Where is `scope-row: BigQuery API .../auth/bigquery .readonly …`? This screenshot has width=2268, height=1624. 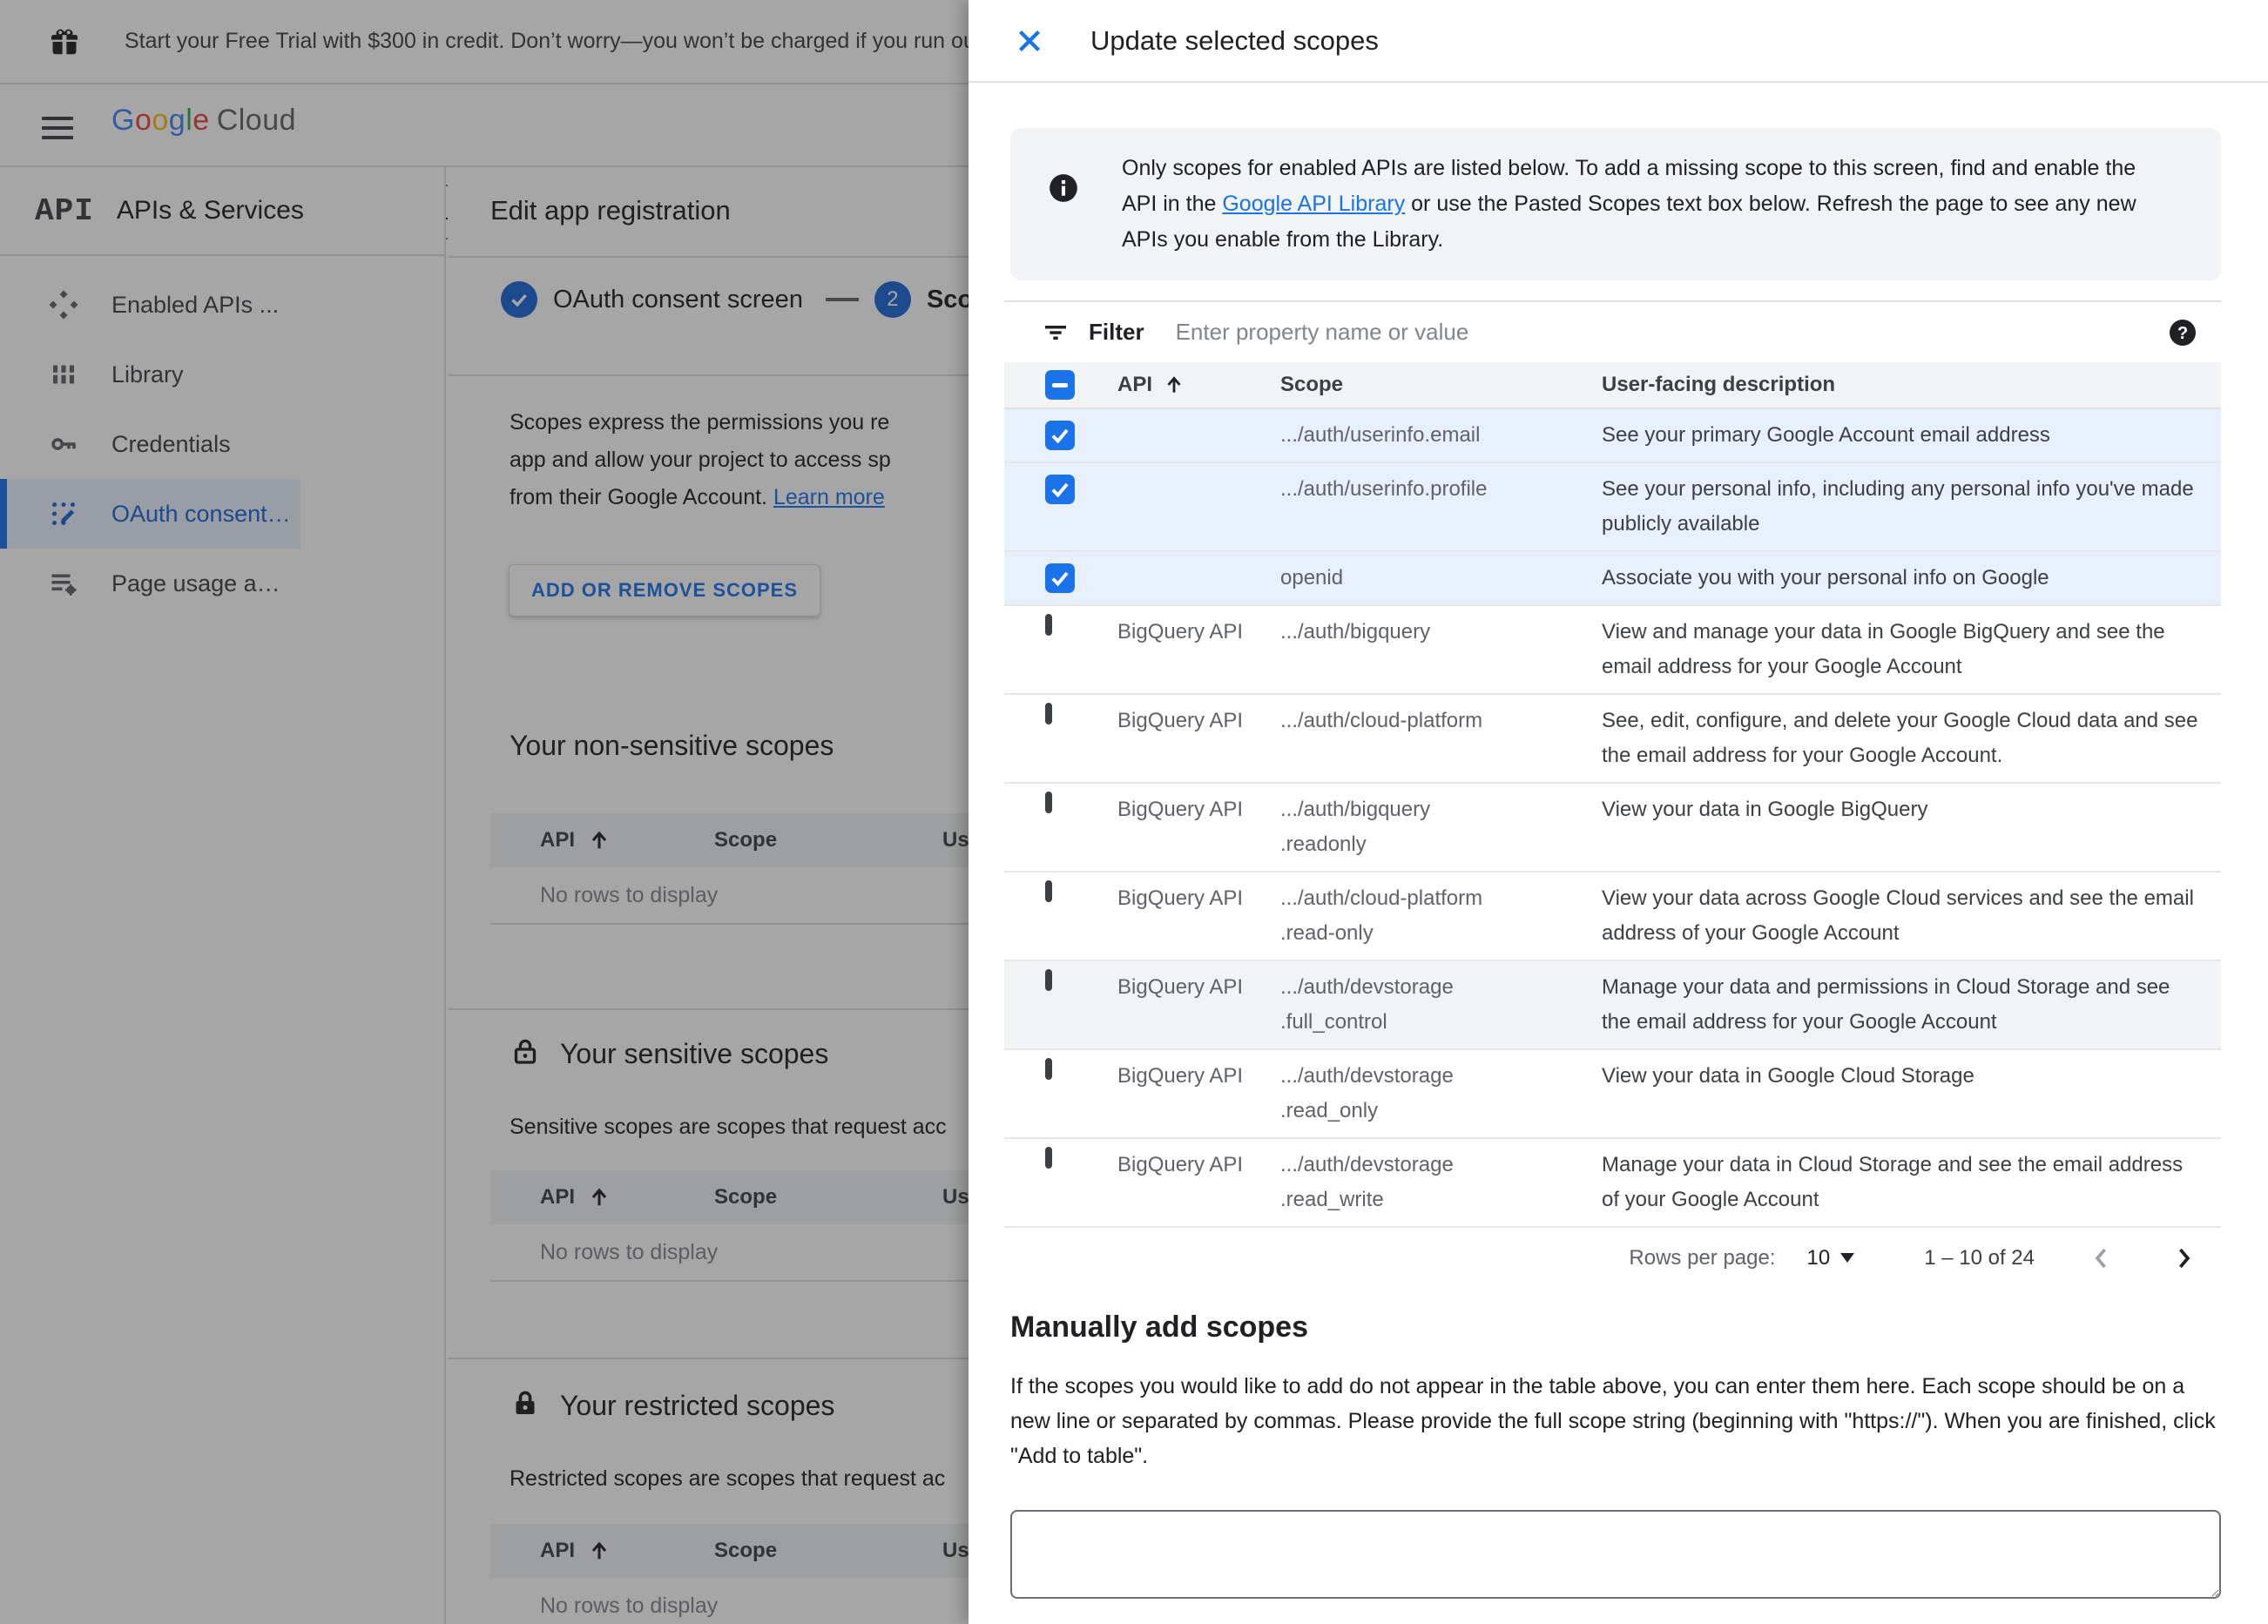
scope-row: BigQuery API .../auth/bigquery .readonly … is located at coordinates (1612, 829).